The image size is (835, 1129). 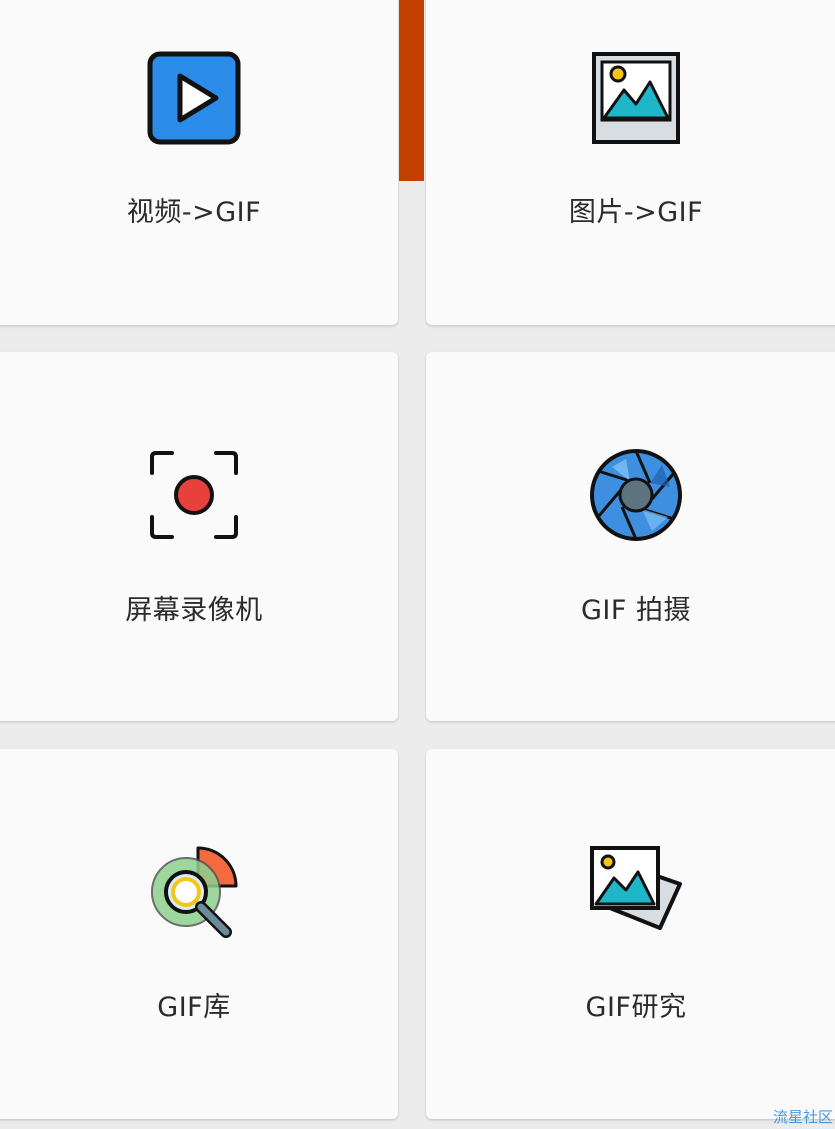 I want to click on scrollbar-thumb, so click(x=411, y=90).